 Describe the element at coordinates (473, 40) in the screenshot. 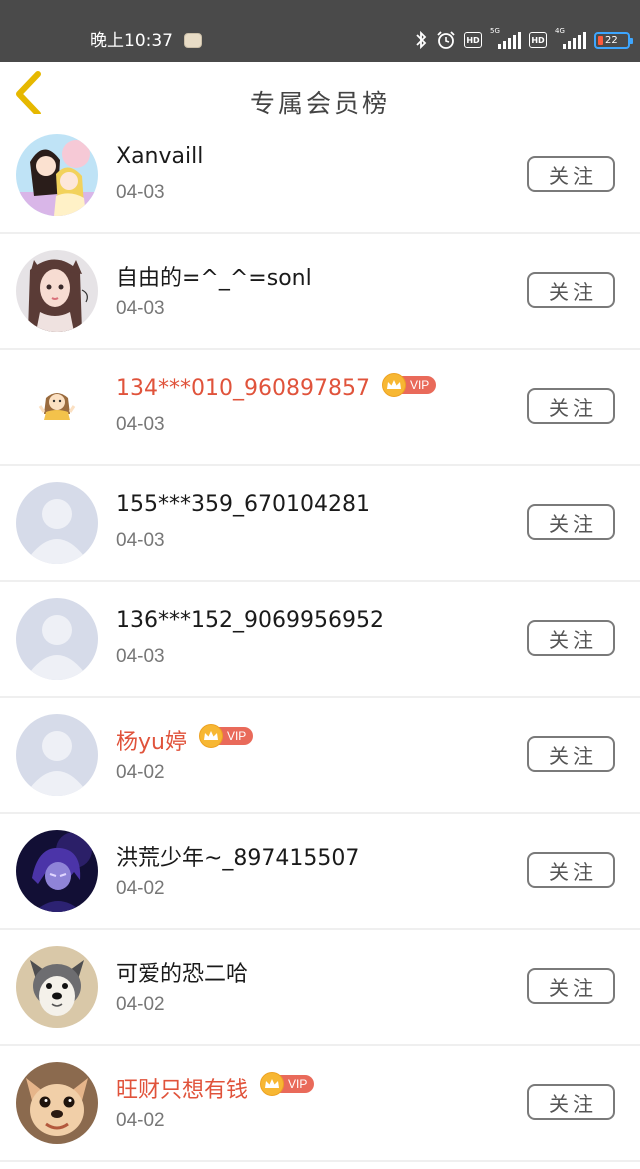

I see `hd-icon: HD` at that location.